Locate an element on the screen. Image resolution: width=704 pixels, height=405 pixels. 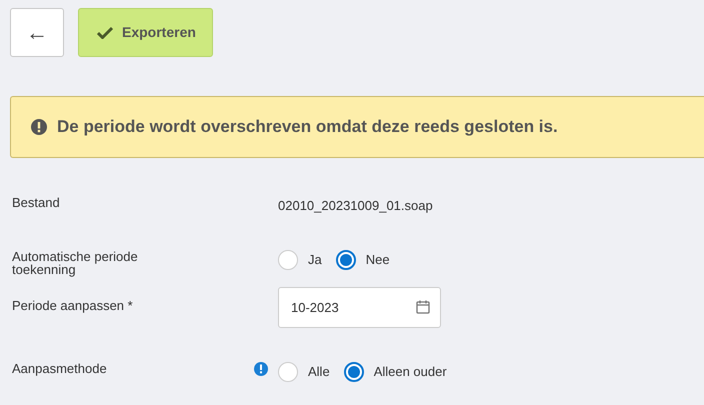
alert-message: De periode wordt overschreven omdat deze reeds gesloten is. is located at coordinates (307, 127).